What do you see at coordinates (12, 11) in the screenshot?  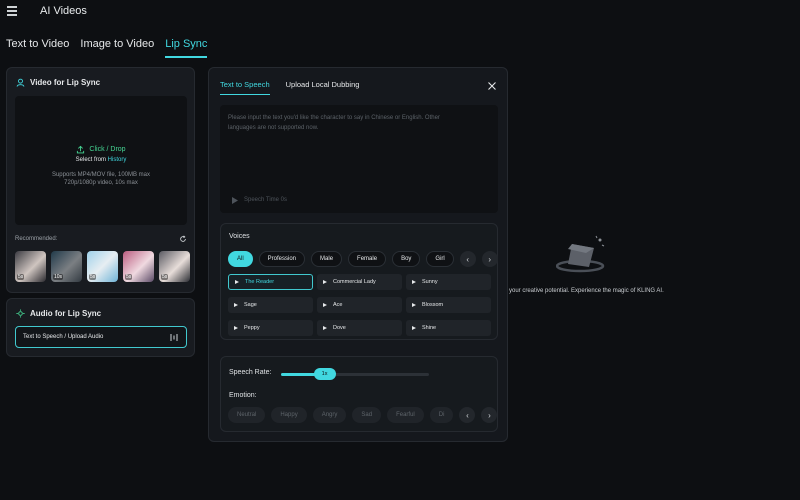 I see `menu-icon` at bounding box center [12, 11].